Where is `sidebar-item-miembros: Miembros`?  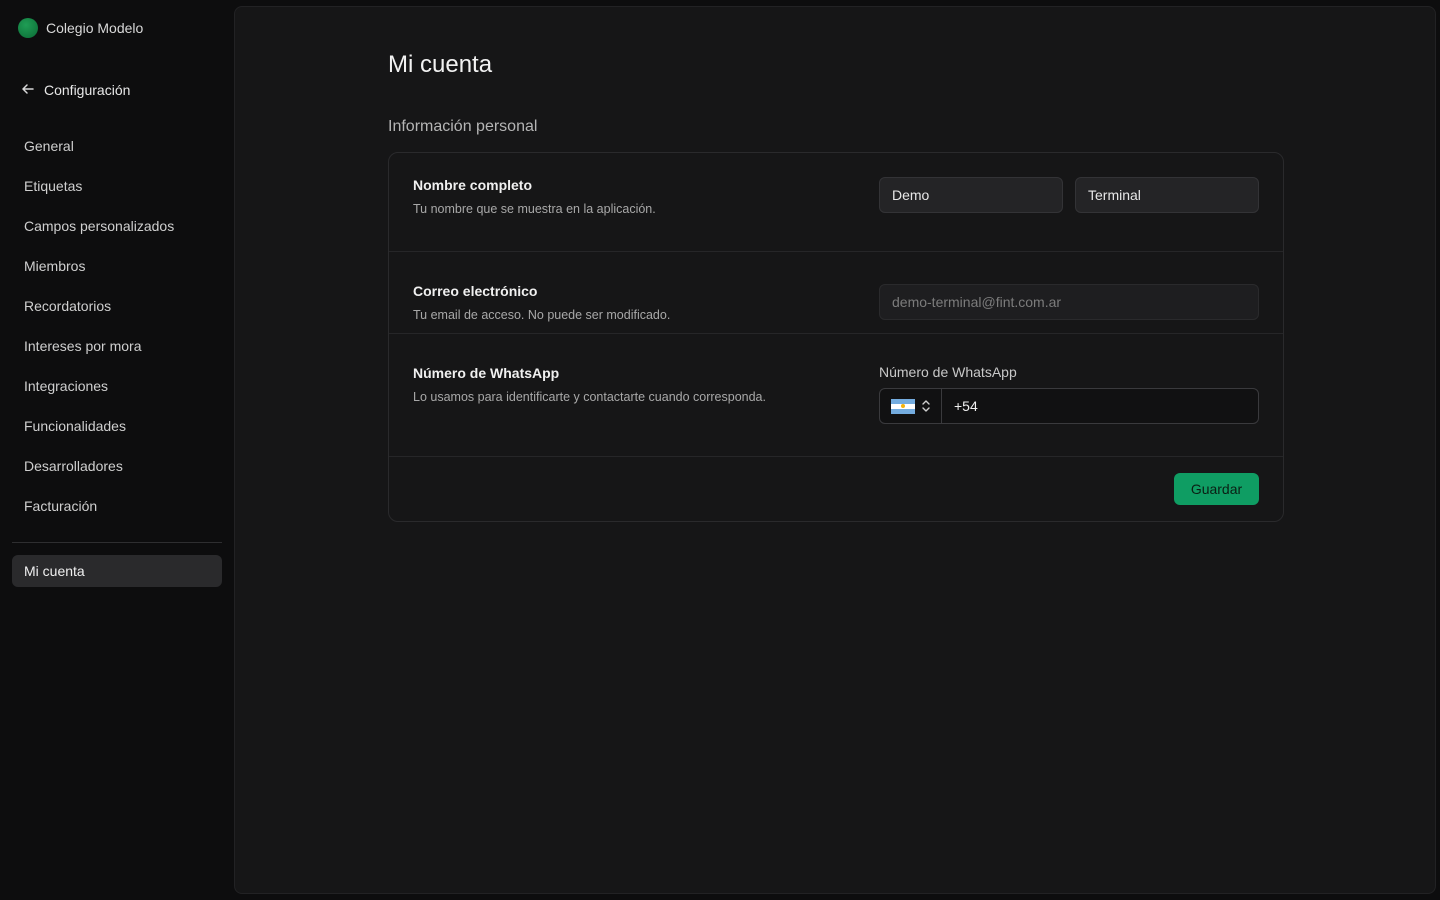
sidebar-item-miembros: Miembros is located at coordinates (117, 266).